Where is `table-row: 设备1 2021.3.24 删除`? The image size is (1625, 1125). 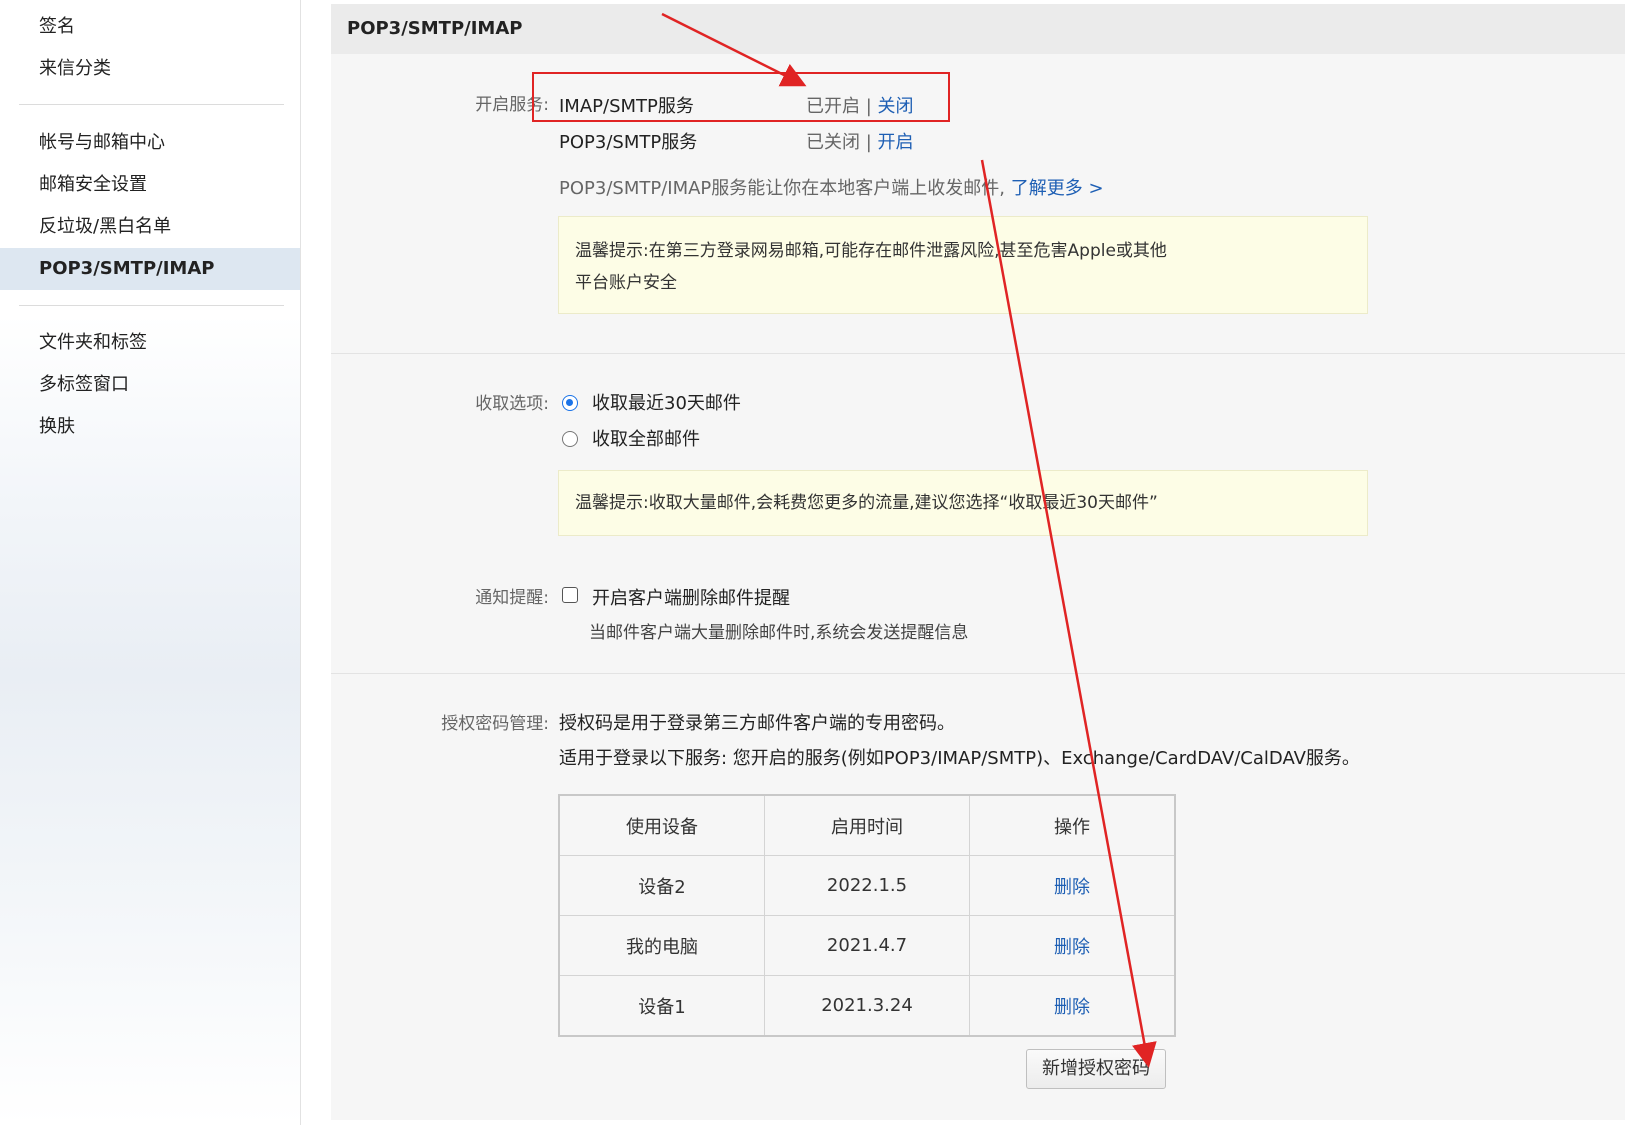 table-row: 设备1 2021.3.24 删除 is located at coordinates (867, 1006).